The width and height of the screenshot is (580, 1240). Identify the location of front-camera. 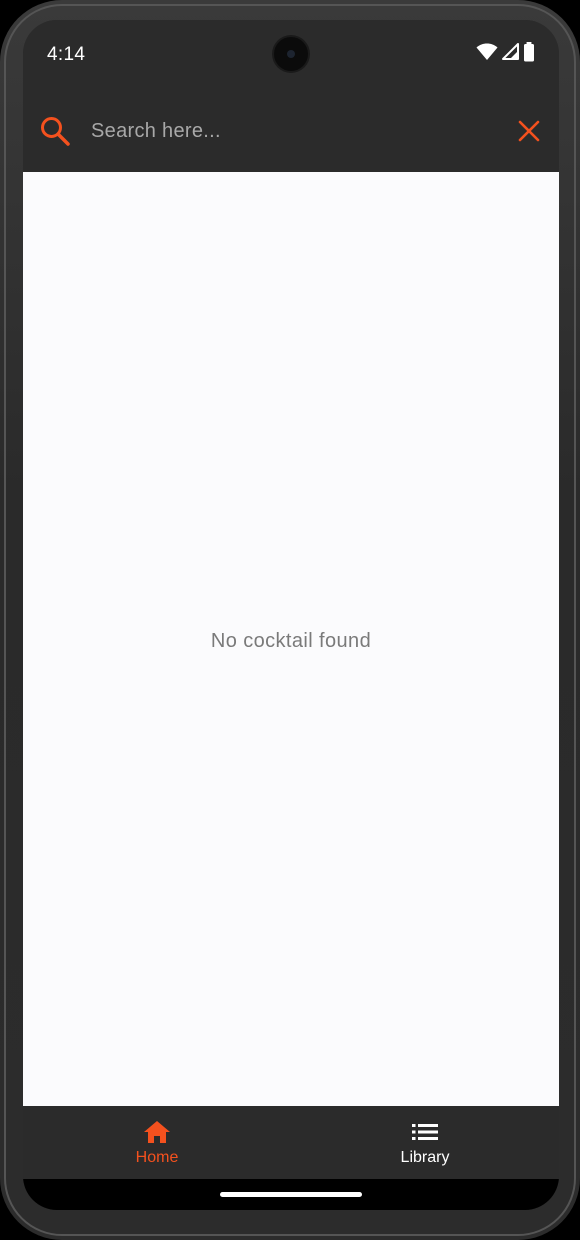
(291, 54).